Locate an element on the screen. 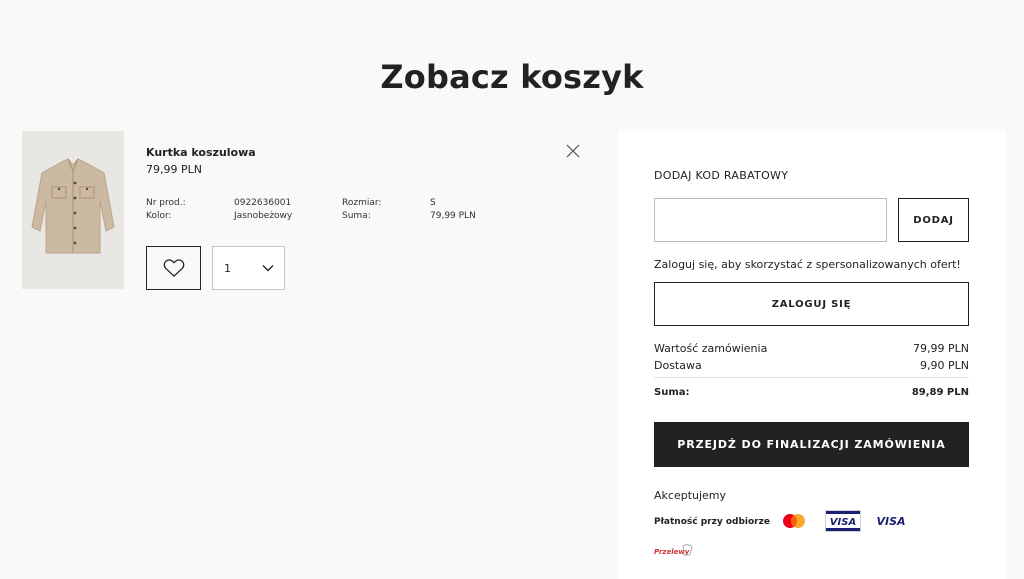 This screenshot has width=1024, height=579. jacket-image is located at coordinates (73, 210).